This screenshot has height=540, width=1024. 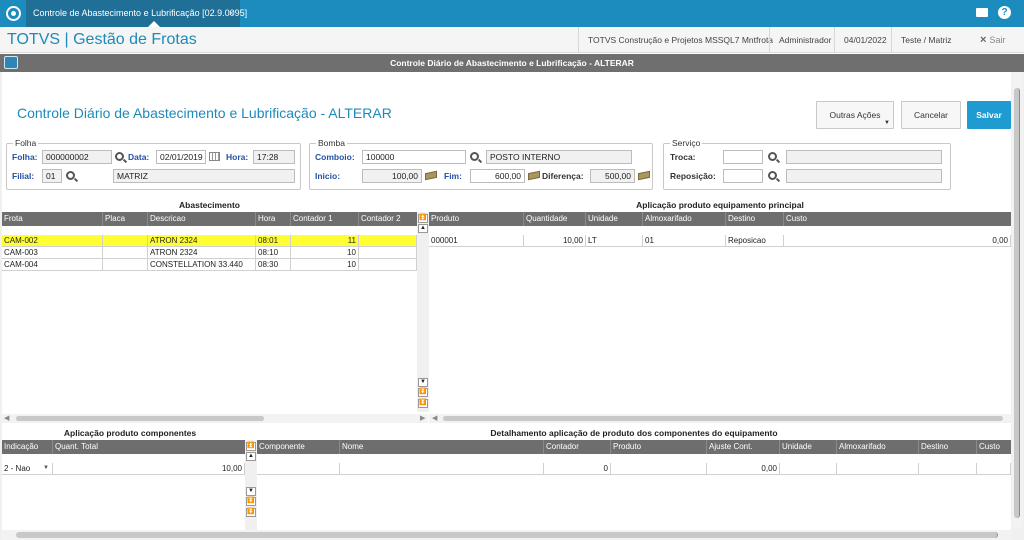 I want to click on hora-field: 17:28, so click(x=274, y=157).